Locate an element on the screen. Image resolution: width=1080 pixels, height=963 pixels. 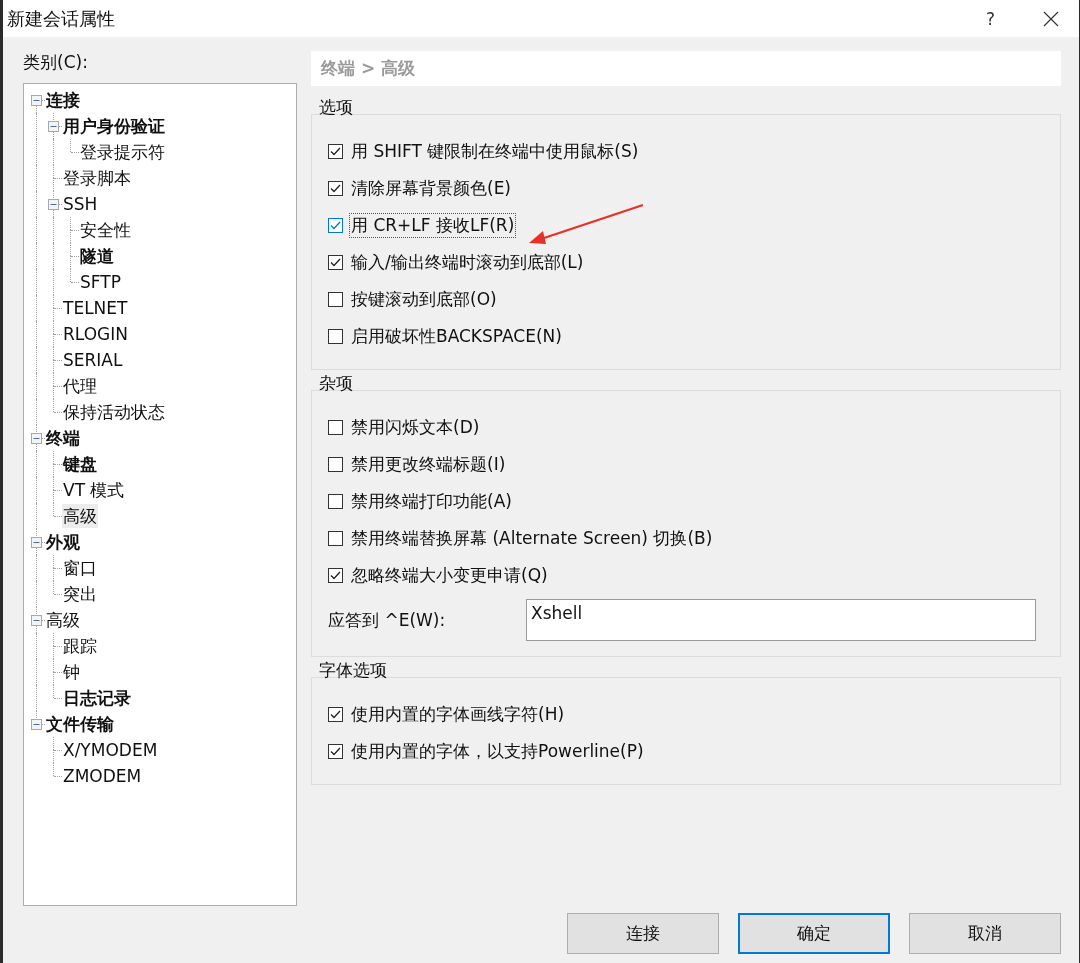
help-button: ? is located at coordinates (990, 18).